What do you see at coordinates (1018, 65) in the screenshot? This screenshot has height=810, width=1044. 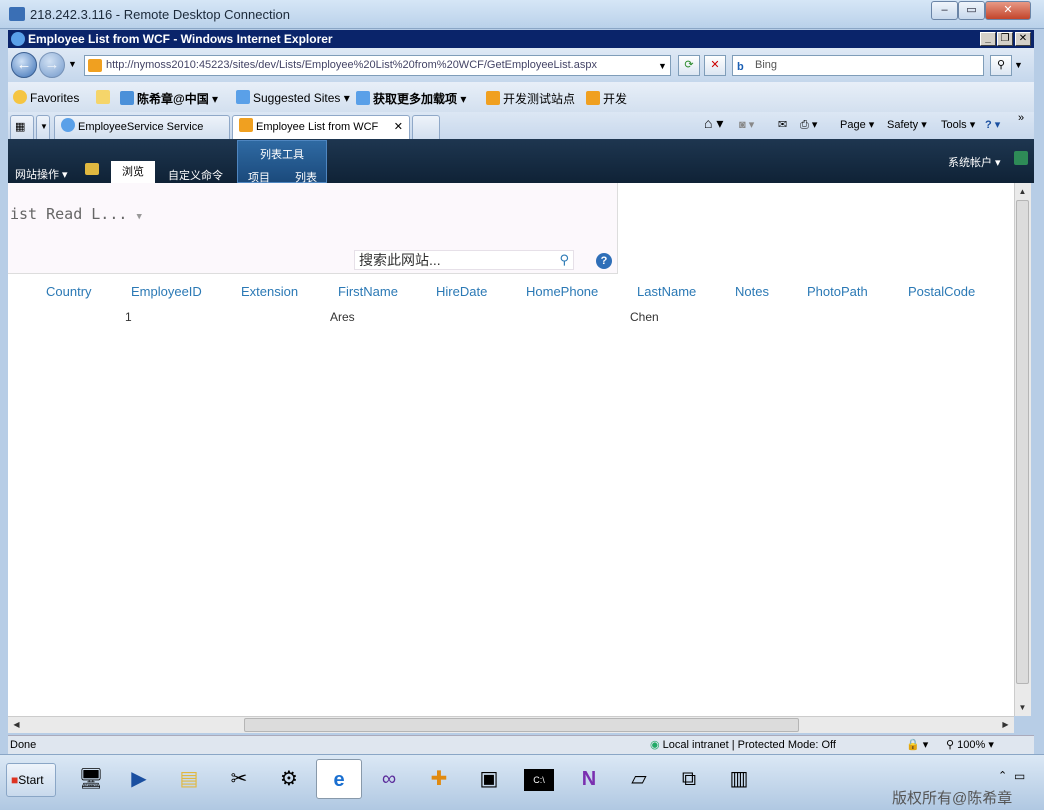 I see `search-options-icon: ▼` at bounding box center [1018, 65].